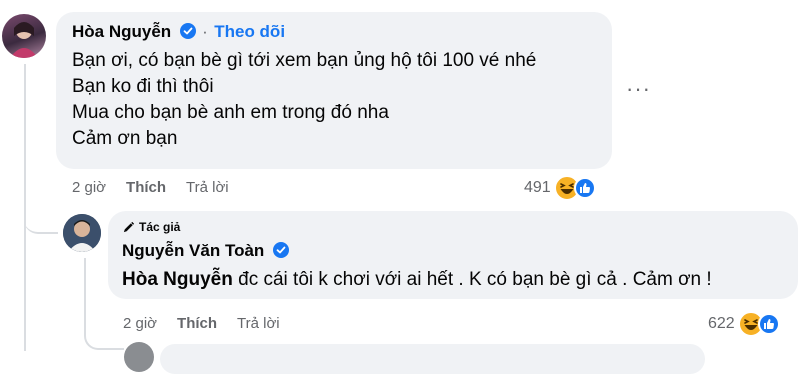 Image resolution: width=800 pixels, height=374 pixels. Describe the element at coordinates (139, 357) in the screenshot. I see `next-reply-avatar` at that location.